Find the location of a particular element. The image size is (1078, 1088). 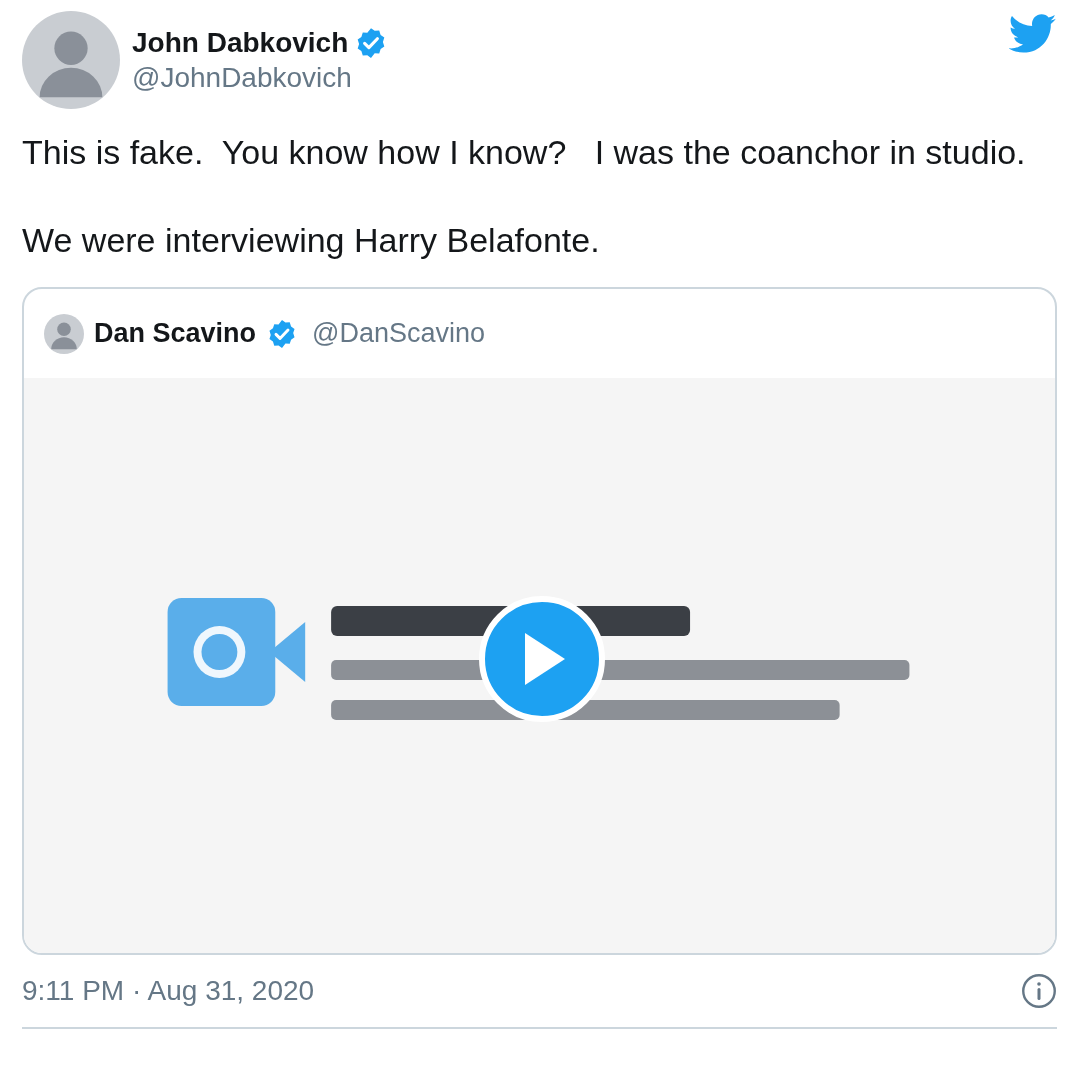

author-name: John Dabkovich is located at coordinates (240, 43).